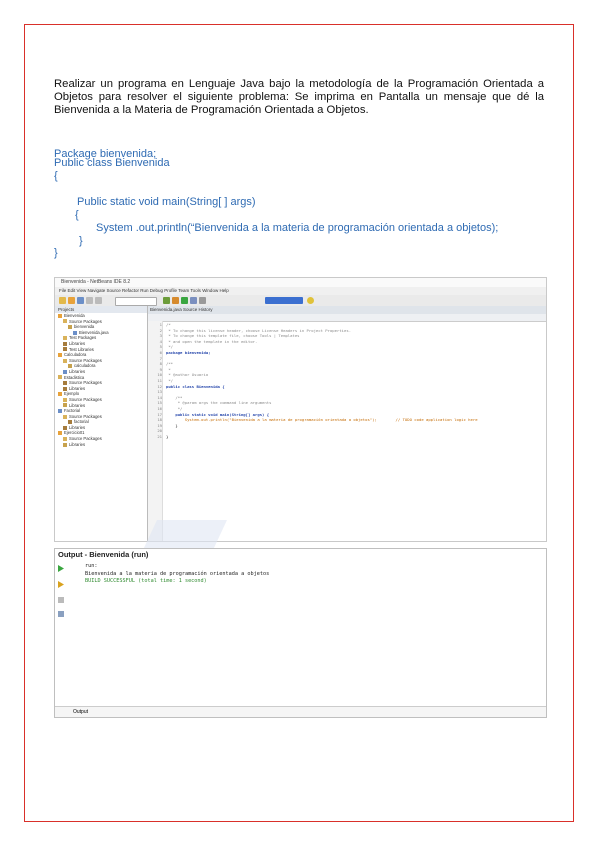  Describe the element at coordinates (74, 315) in the screenshot. I see `tree-item-label: Bienvenida` at that location.